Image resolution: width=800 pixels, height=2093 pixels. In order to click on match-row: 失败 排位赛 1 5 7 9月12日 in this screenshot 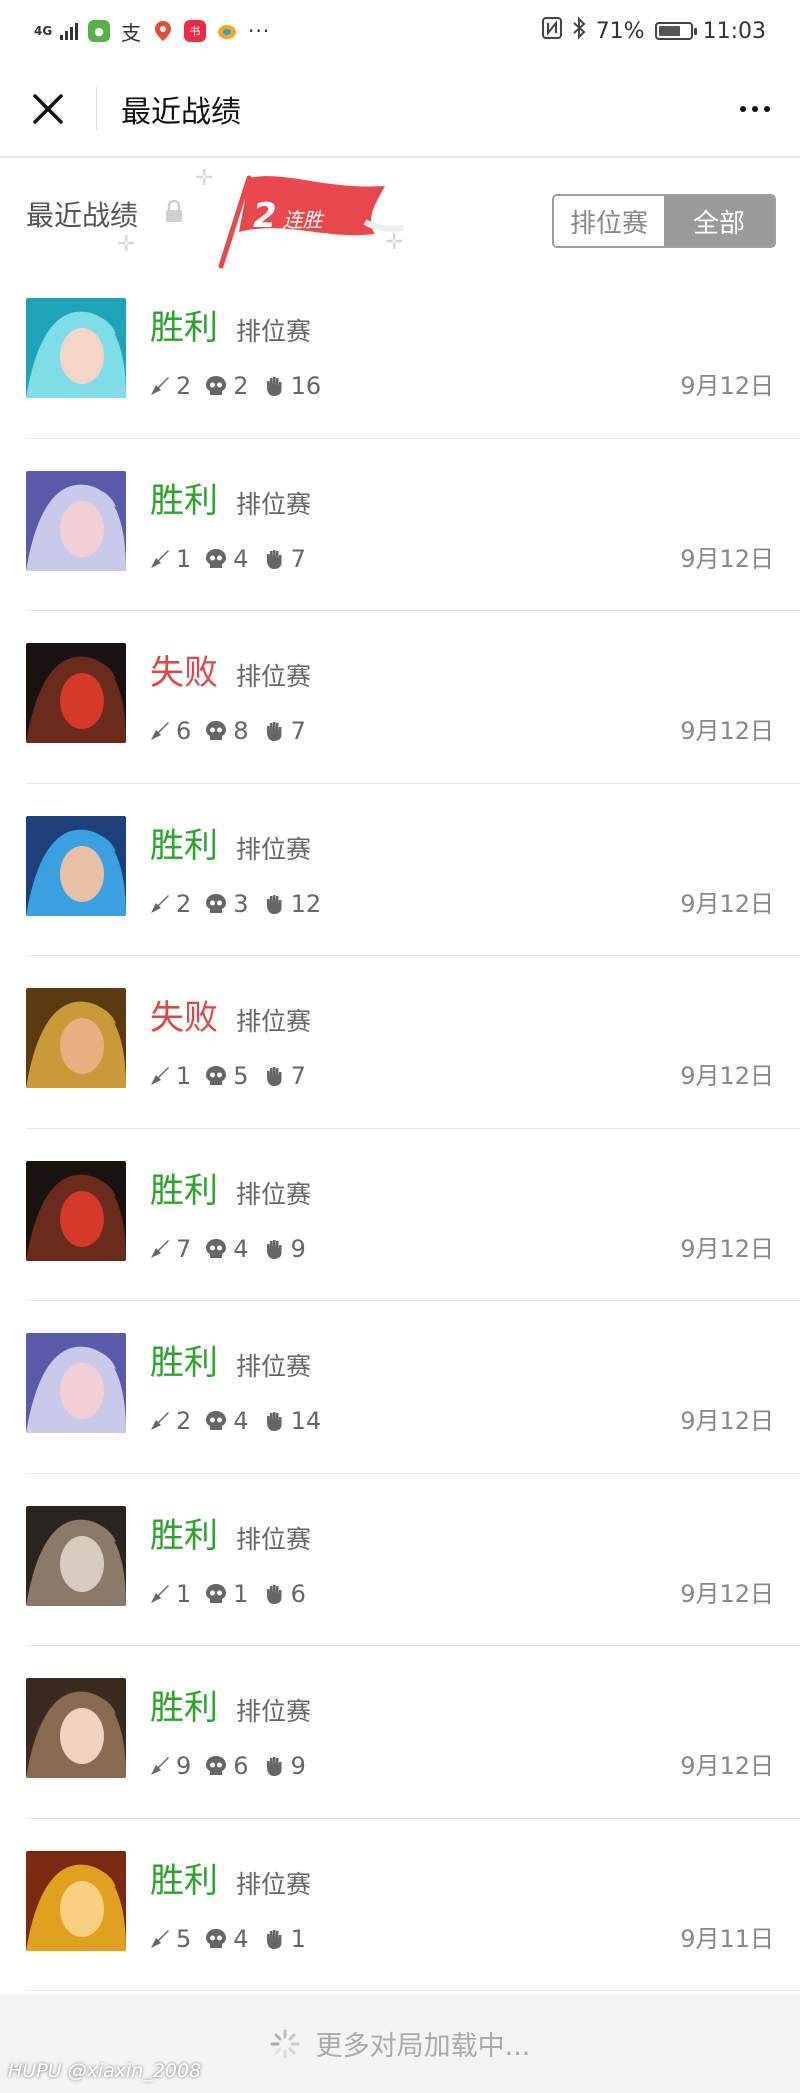, I will do `click(413, 1042)`.